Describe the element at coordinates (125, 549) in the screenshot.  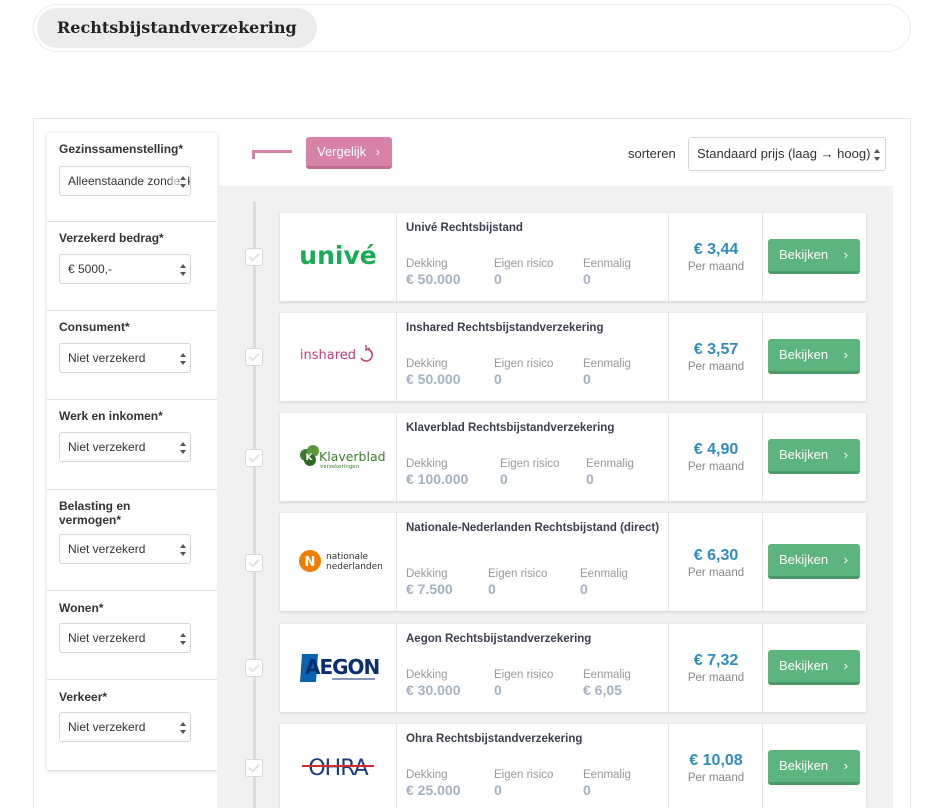
I see `belasting-en-vermogen-select: Niet verzekerd` at that location.